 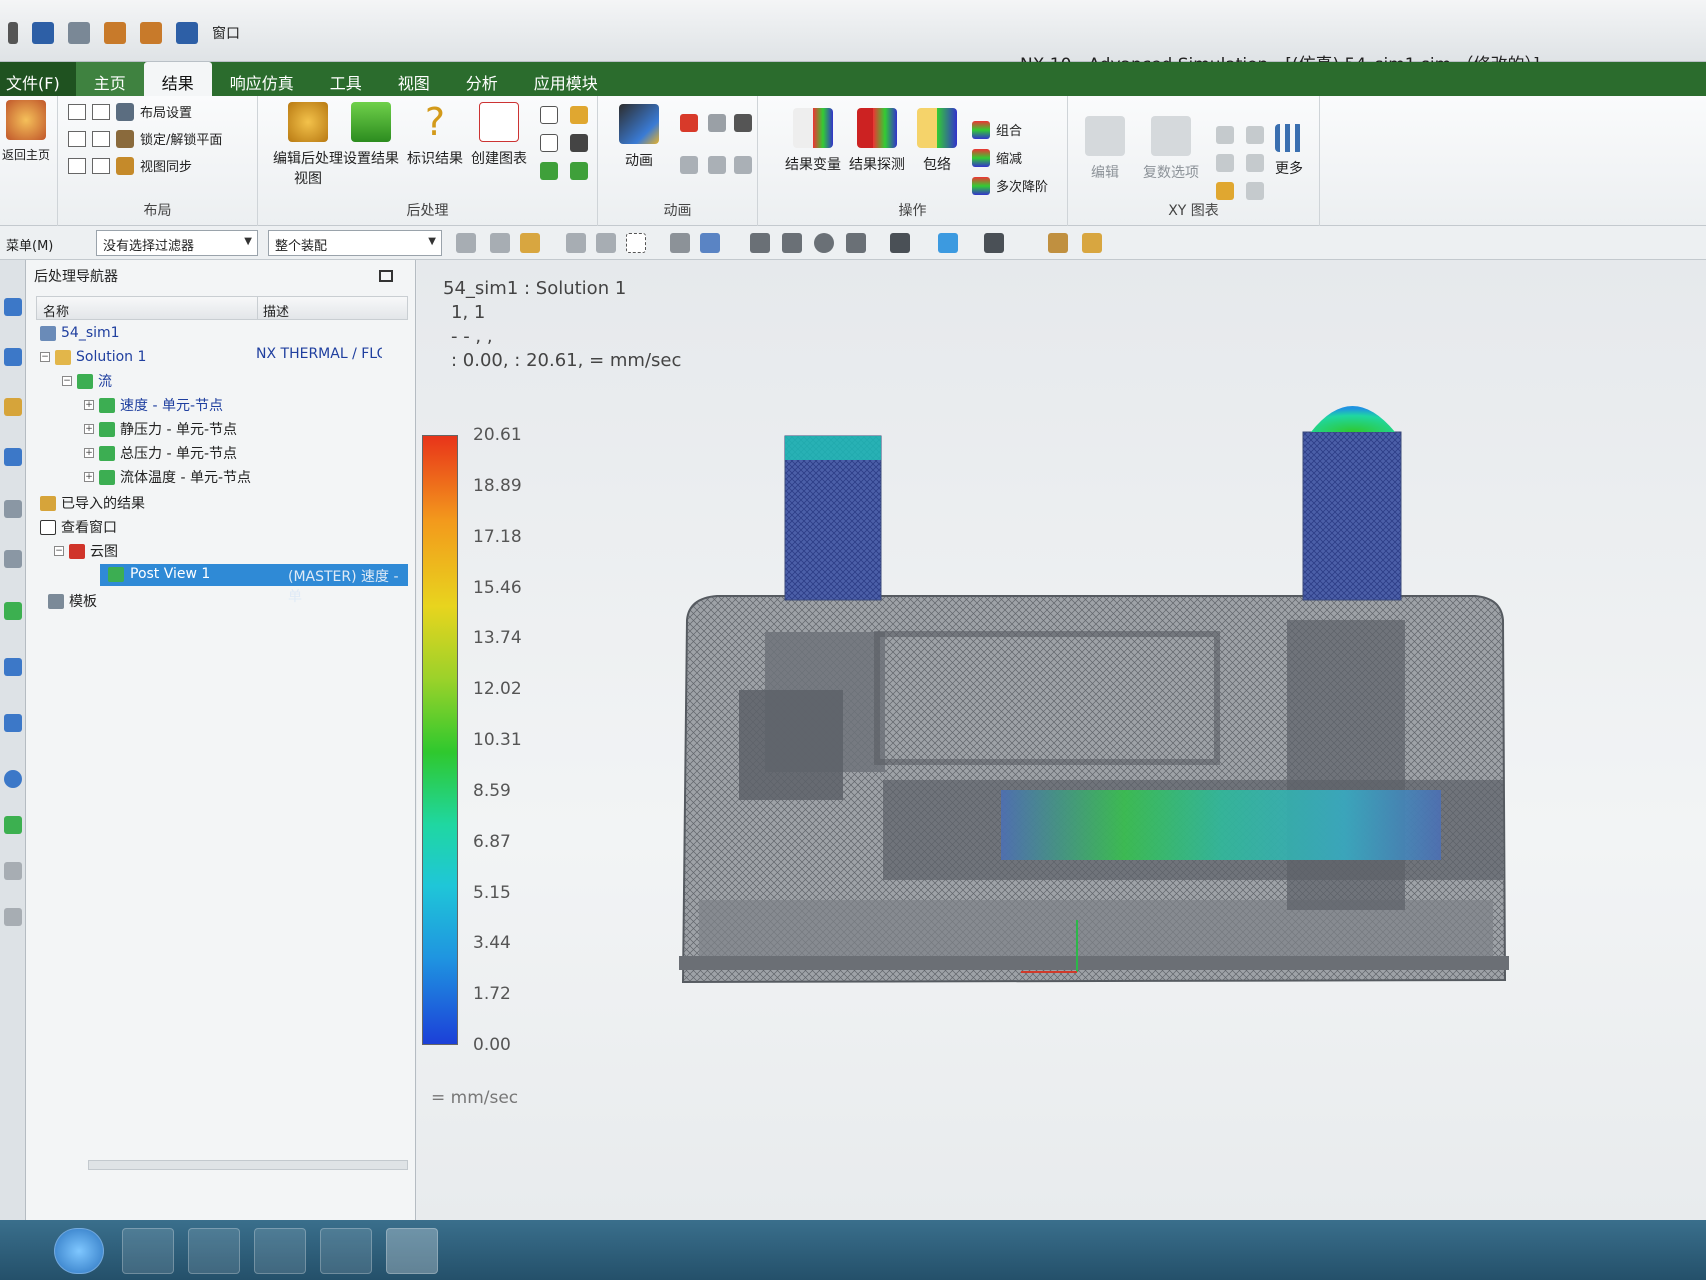 I want to click on maximize-icon, so click(x=386, y=276).